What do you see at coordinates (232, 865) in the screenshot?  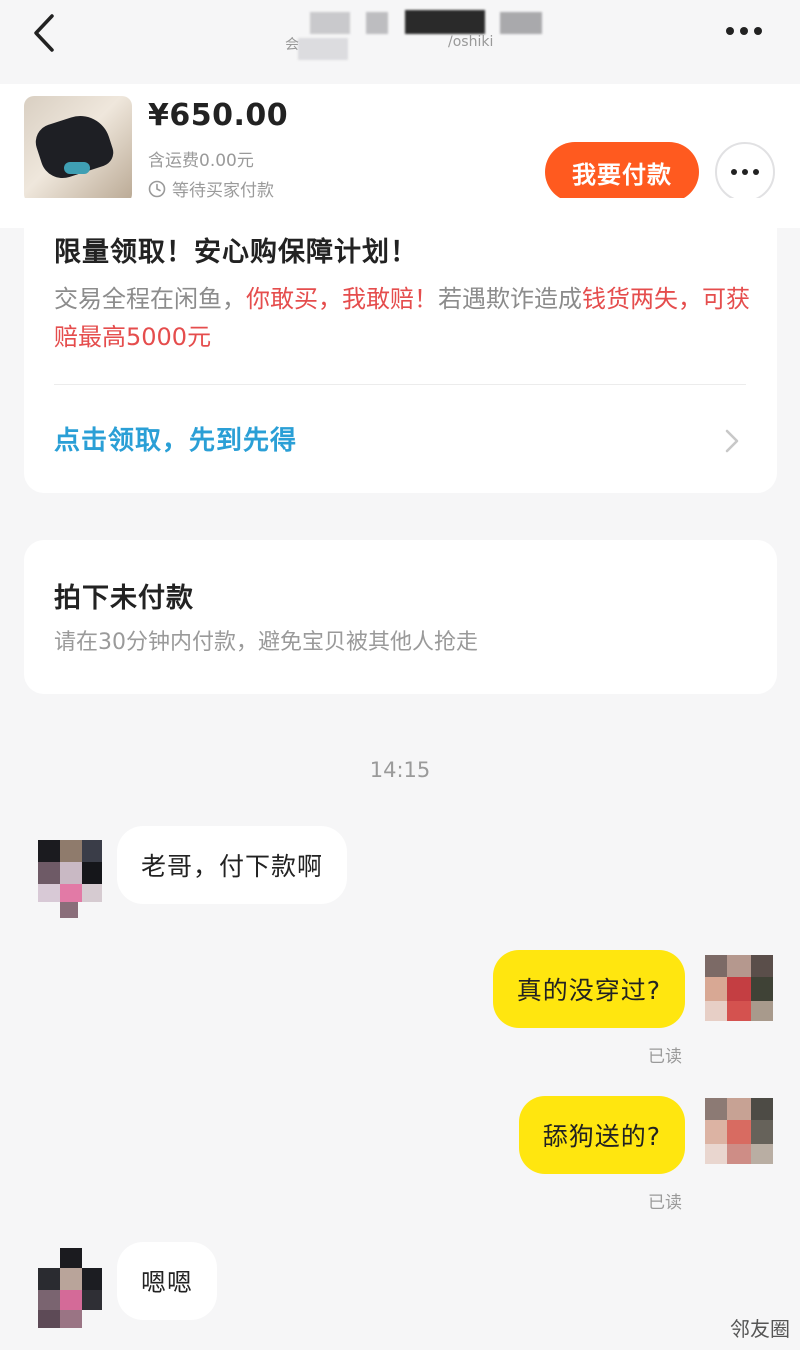 I see `chat-message-received: 老哥，付下款啊` at bounding box center [232, 865].